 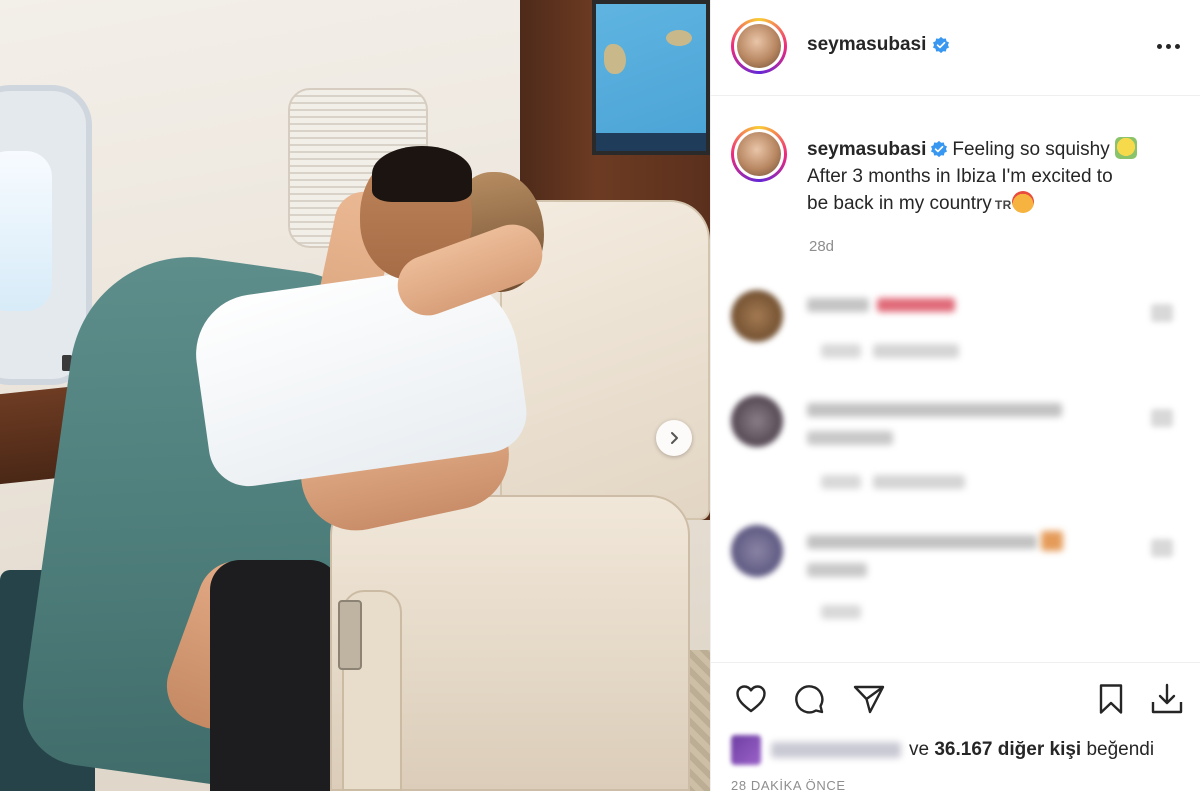 What do you see at coordinates (1022, 202) in the screenshot?
I see `heart-eyes-emoji-icon` at bounding box center [1022, 202].